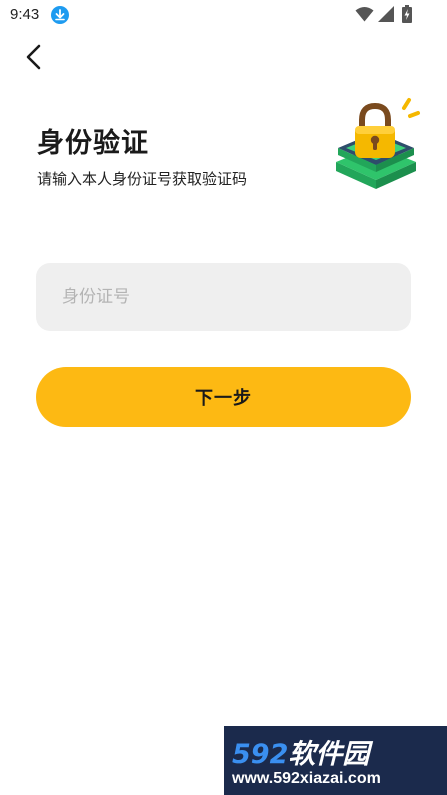 The height and width of the screenshot is (795, 447). What do you see at coordinates (25, 14) in the screenshot?
I see `status-time: 9:43` at bounding box center [25, 14].